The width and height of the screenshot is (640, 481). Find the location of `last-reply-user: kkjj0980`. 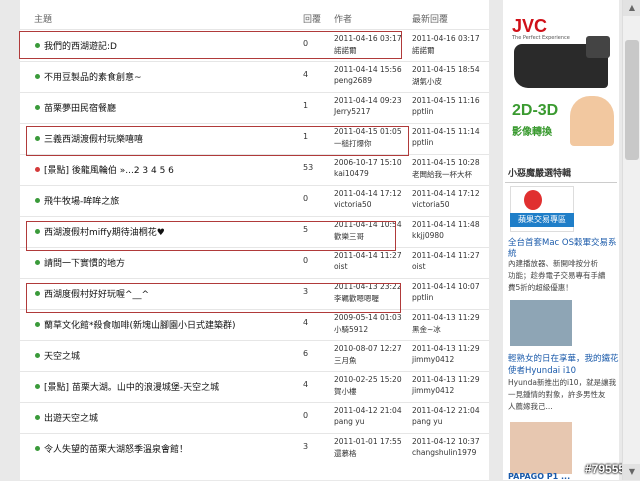

last-reply-user: kkjj0980 is located at coordinates (428, 235).